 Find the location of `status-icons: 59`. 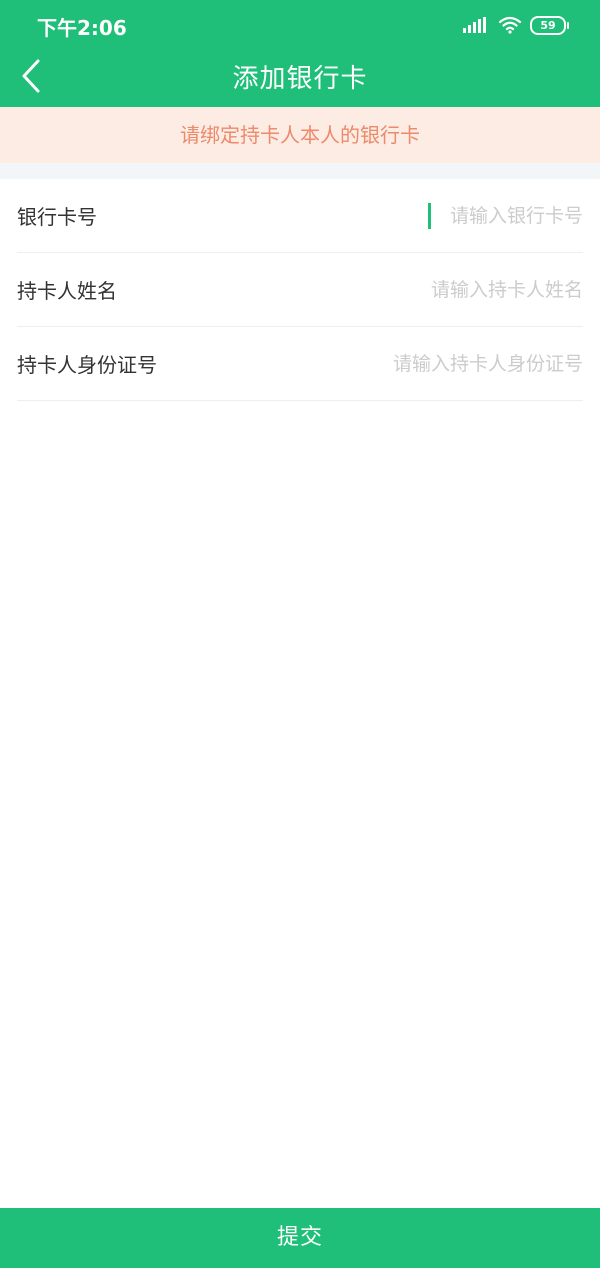

status-icons: 59 is located at coordinates (516, 25).